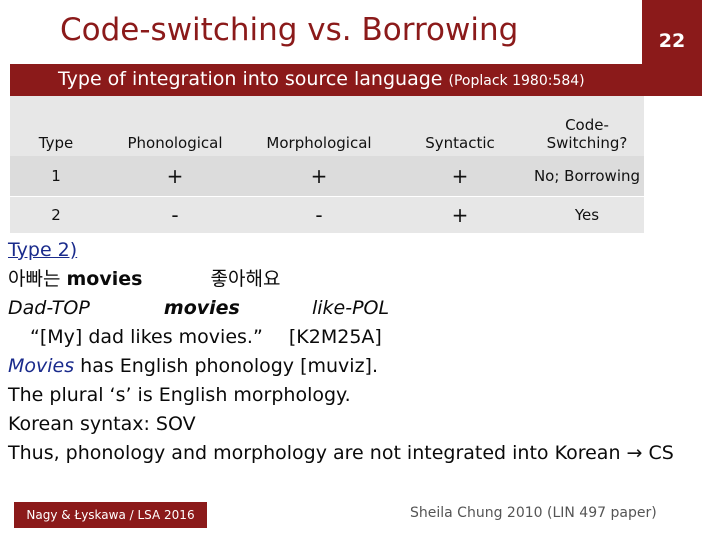  I want to click on footer-credit: Nagy & Łyskawa / LSA 2016, so click(110, 515).